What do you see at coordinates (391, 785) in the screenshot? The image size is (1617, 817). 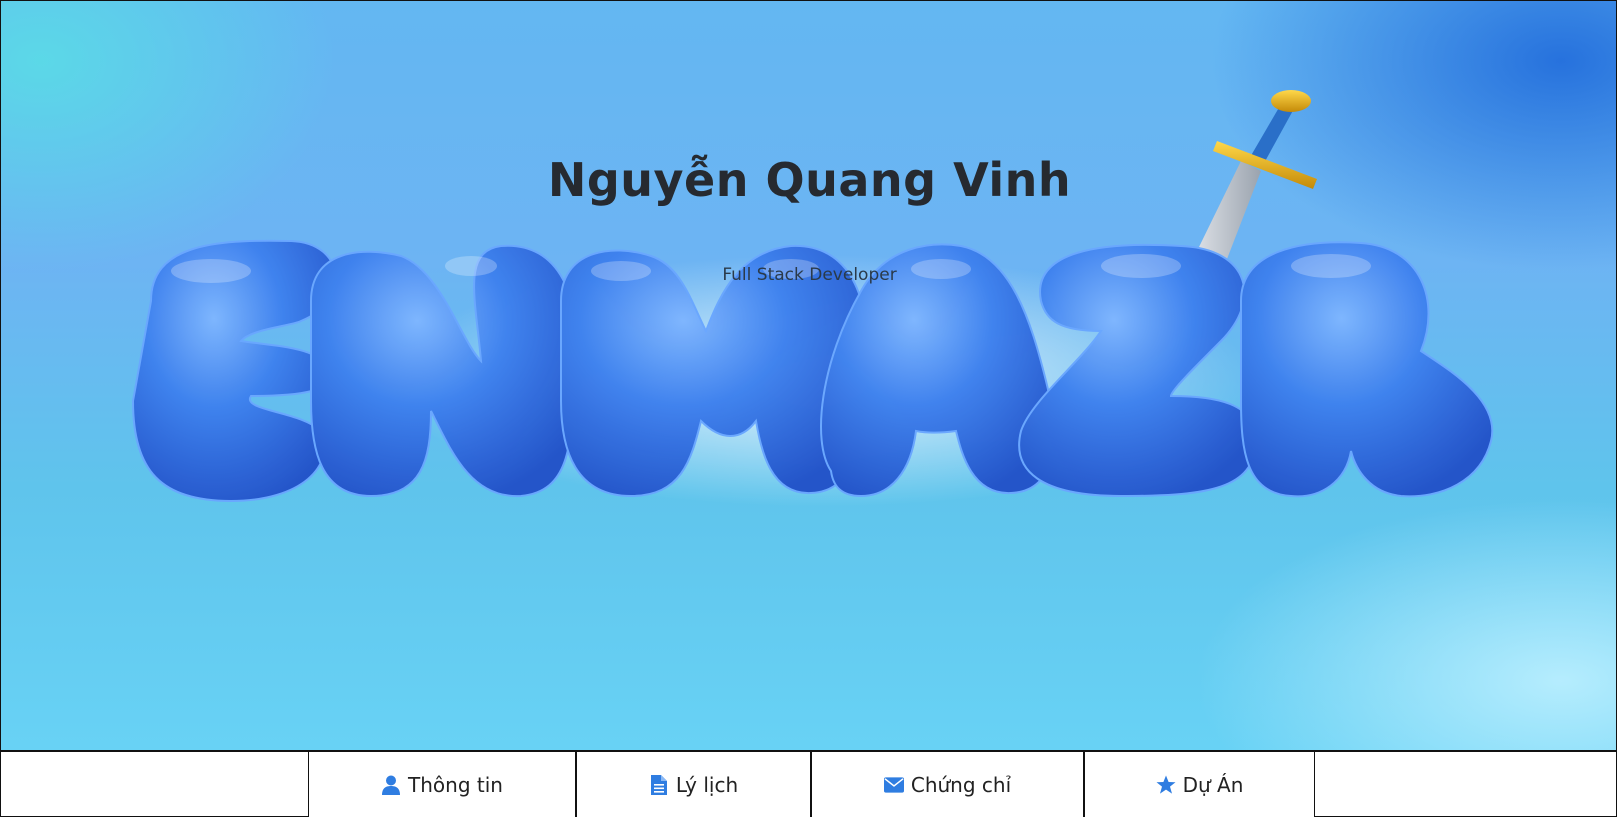 I see `user-icon` at bounding box center [391, 785].